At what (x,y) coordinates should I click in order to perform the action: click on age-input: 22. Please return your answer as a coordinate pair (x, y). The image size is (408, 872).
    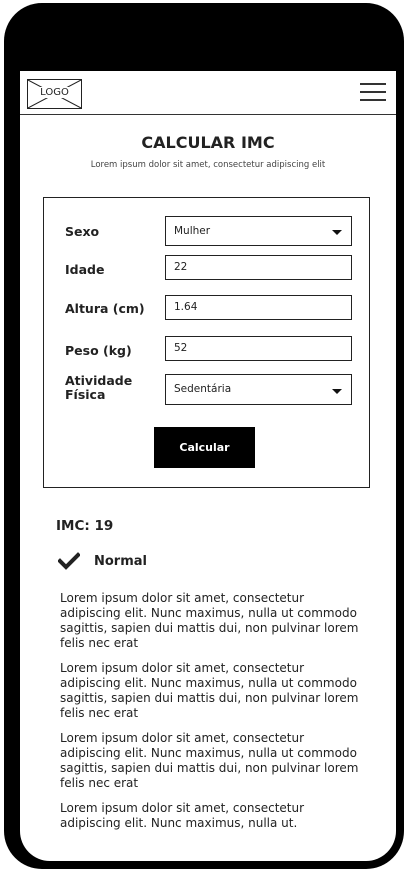
    Looking at the image, I should click on (258, 267).